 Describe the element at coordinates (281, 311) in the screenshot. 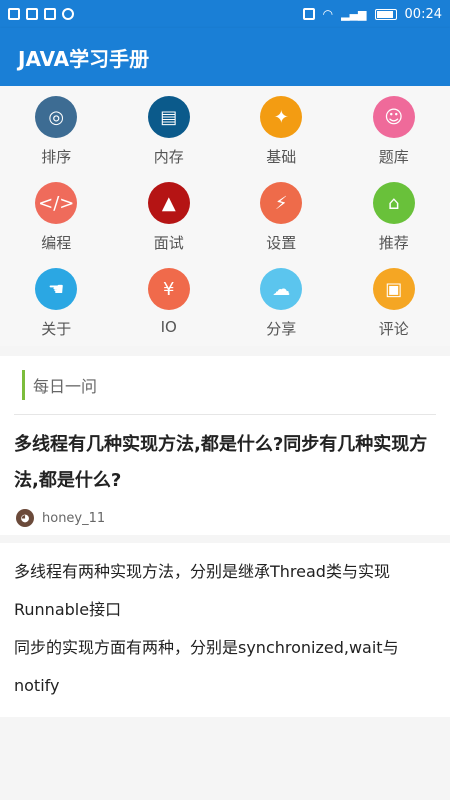

I see `grid-item-cloud: ☁ 分享` at that location.